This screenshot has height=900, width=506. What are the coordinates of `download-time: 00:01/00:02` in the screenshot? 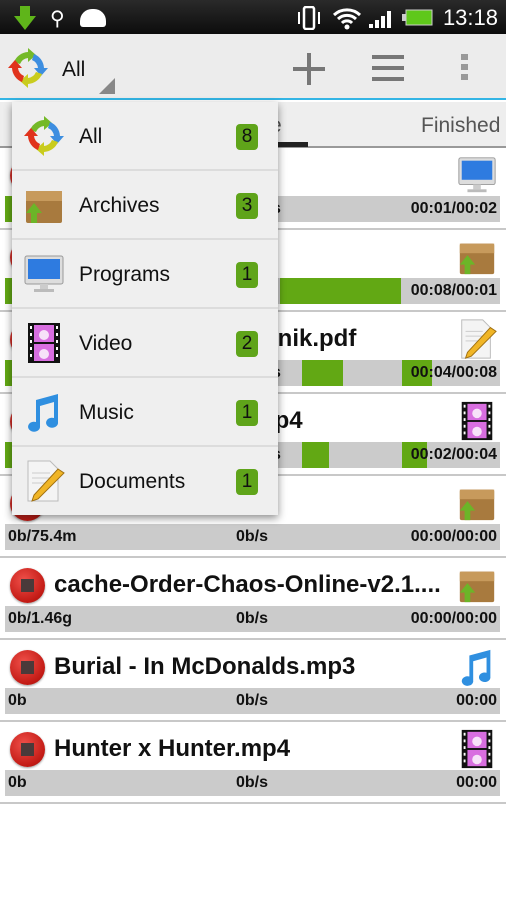 It's located at (453, 208).